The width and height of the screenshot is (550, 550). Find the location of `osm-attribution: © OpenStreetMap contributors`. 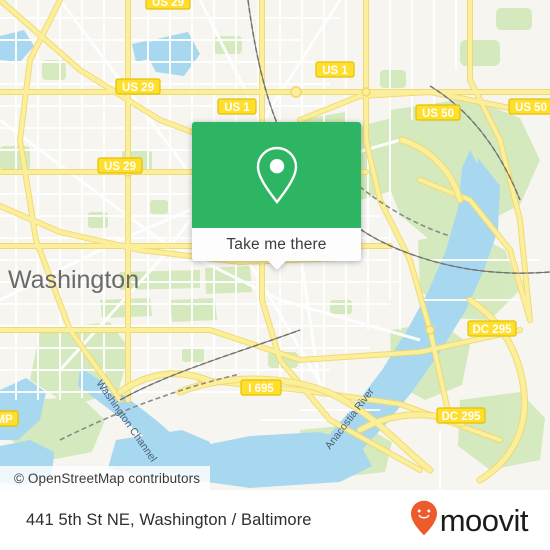

osm-attribution: © OpenStreetMap contributors is located at coordinates (105, 478).